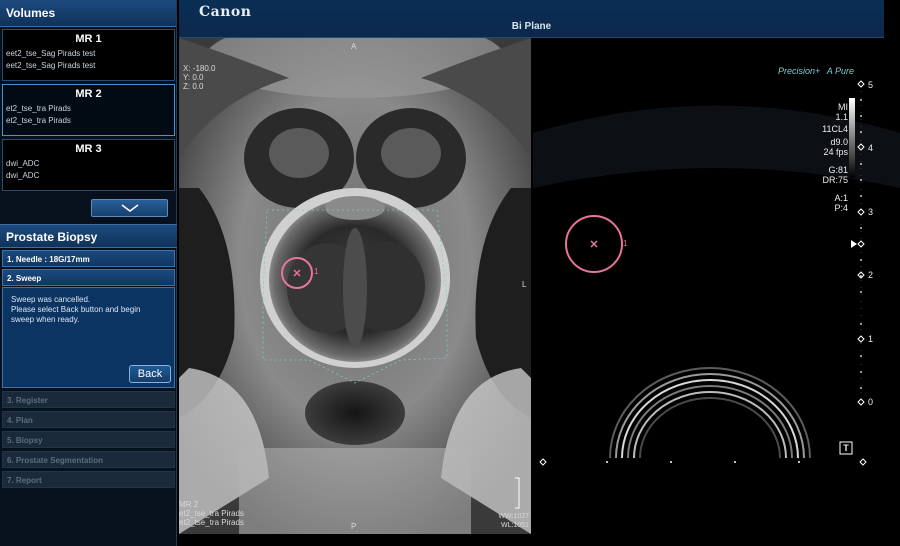 The height and width of the screenshot is (546, 900). I want to click on sweep-message-line: Please select Back button and begin, so click(76, 309).